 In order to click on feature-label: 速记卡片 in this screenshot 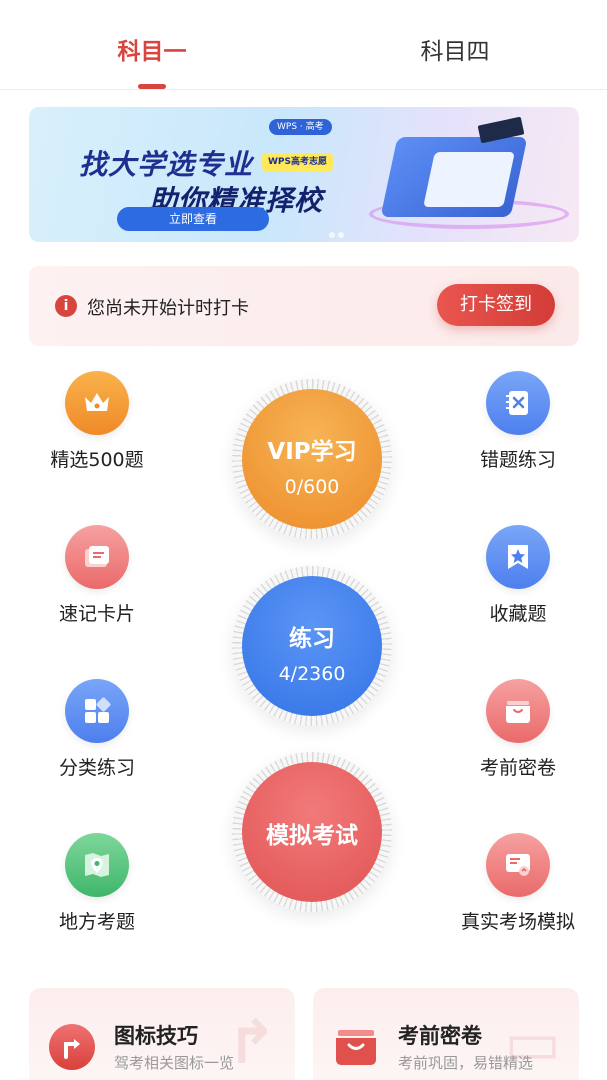, I will do `click(96, 614)`.